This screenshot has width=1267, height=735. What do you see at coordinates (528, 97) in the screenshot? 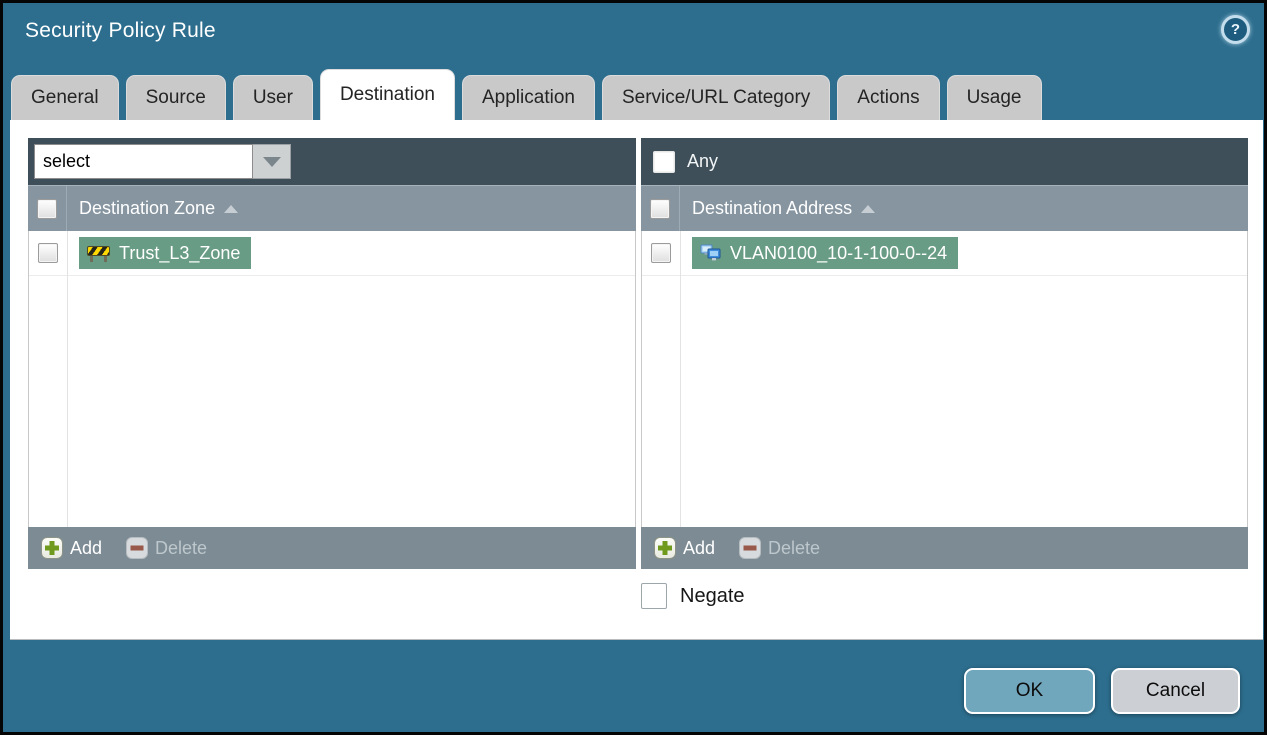
I see `tab-application: Application` at bounding box center [528, 97].